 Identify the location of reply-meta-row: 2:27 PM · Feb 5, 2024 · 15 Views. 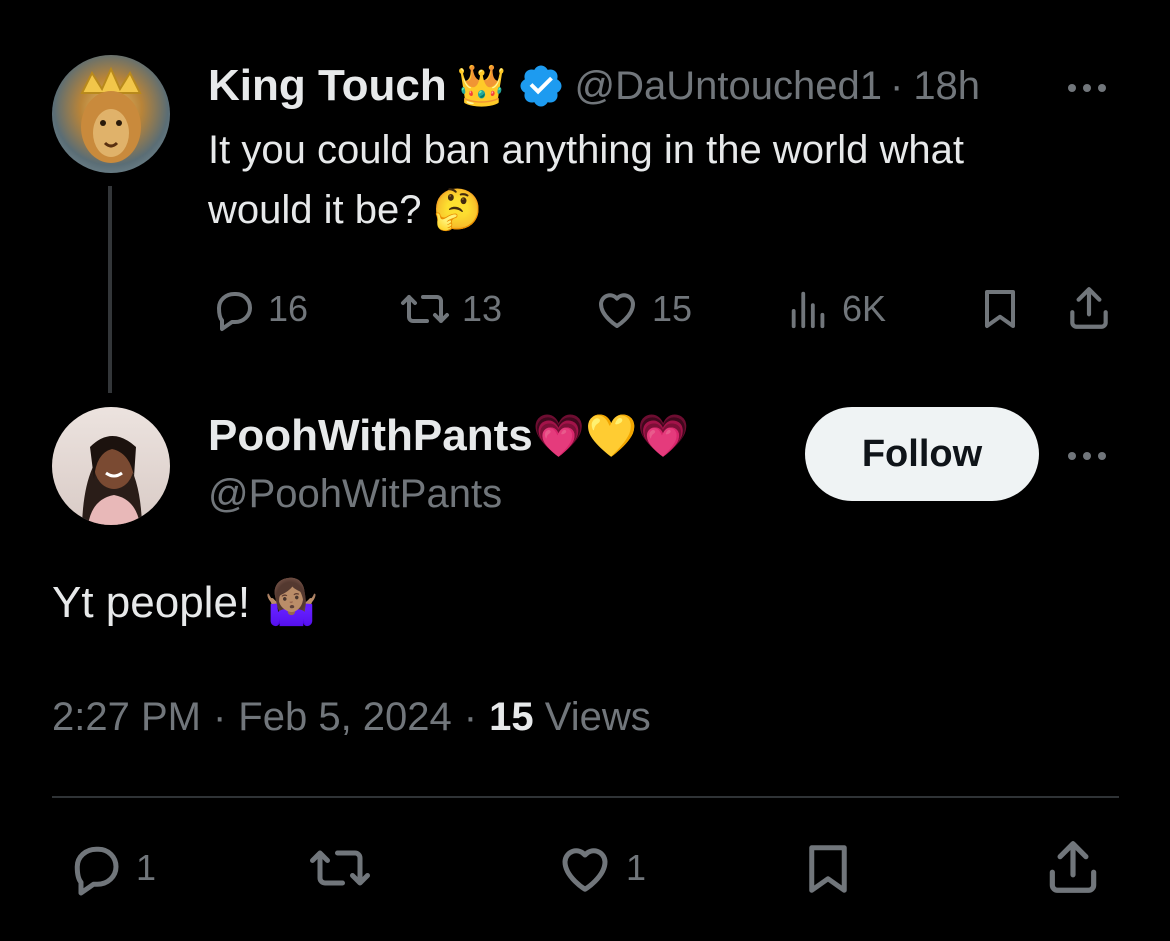
(351, 717).